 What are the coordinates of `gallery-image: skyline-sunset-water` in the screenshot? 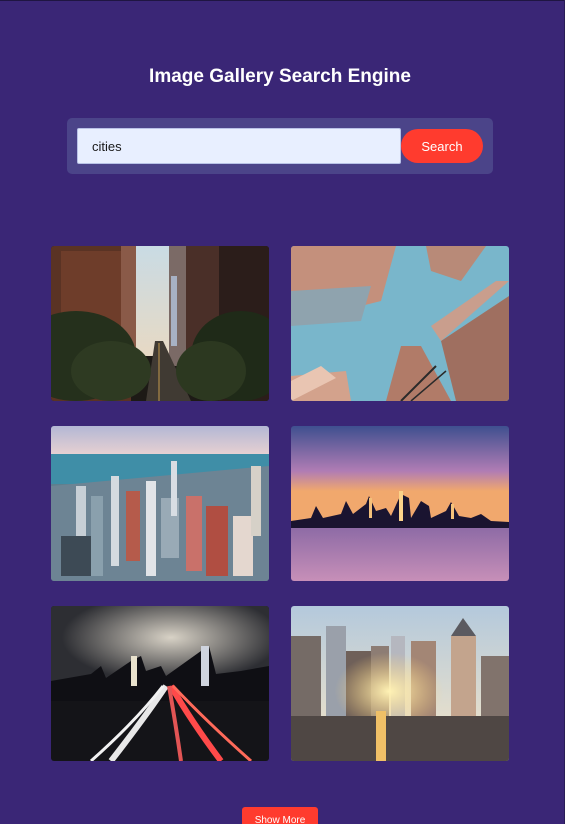 It's located at (400, 503).